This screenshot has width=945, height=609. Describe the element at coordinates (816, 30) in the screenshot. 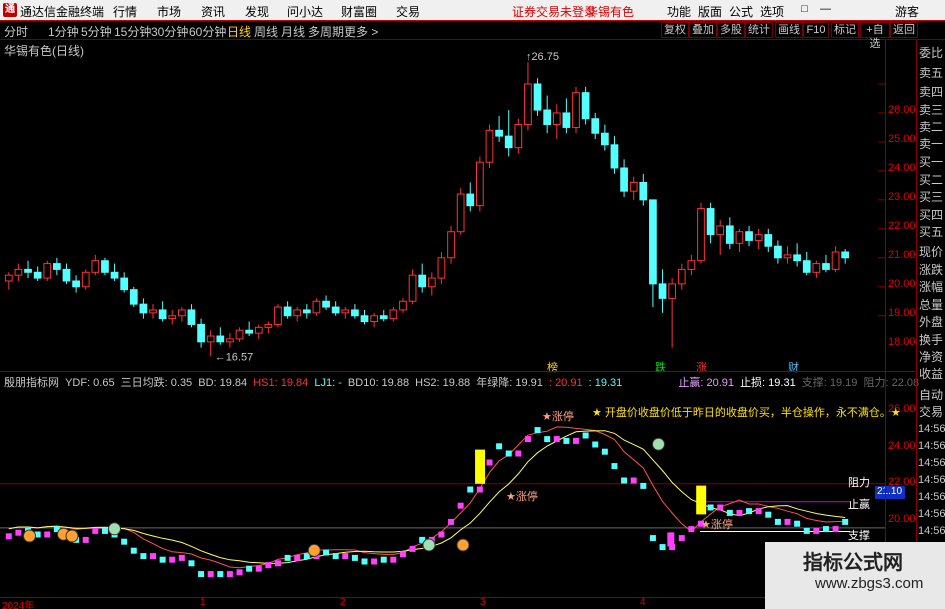

I see `f10-button: F10` at that location.